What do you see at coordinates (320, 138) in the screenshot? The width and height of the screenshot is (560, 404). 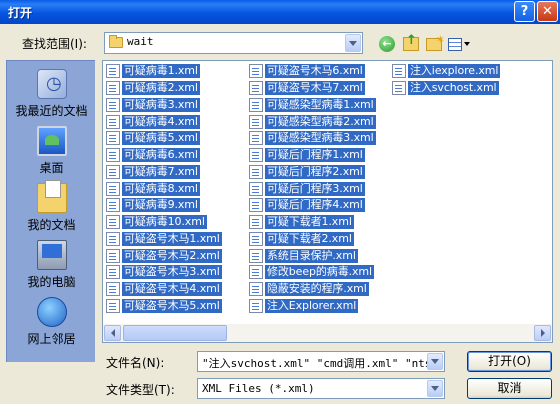 I see `file-name: 可疑感染型病毒3.xml` at bounding box center [320, 138].